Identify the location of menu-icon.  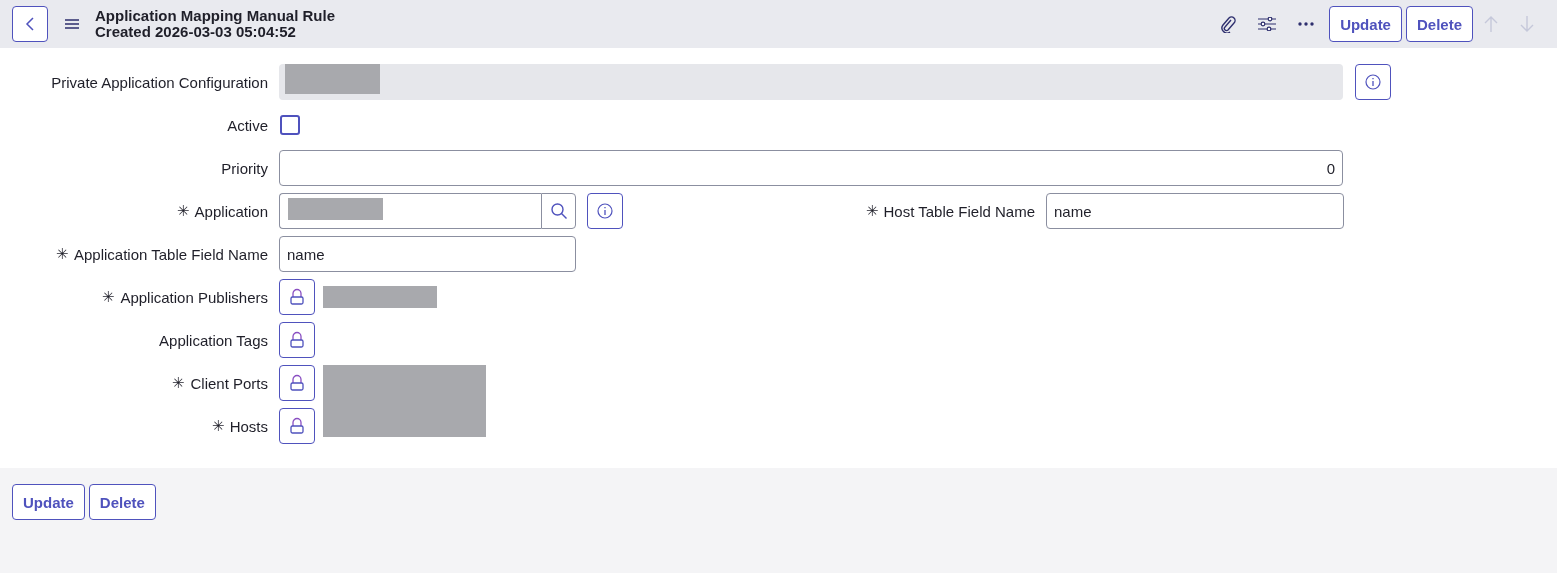
(72, 24).